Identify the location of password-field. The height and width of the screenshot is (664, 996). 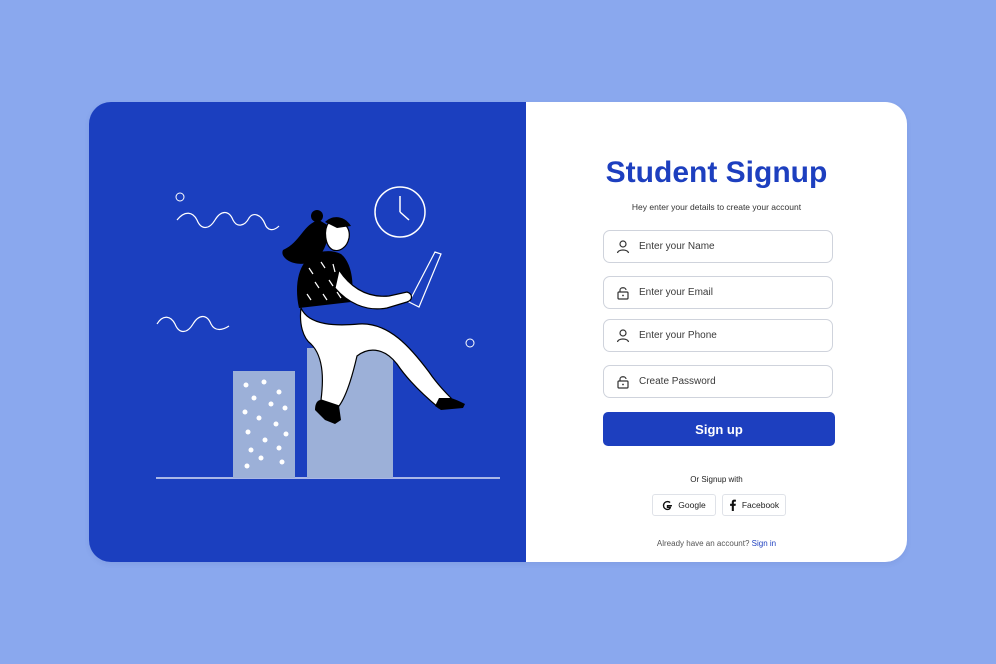
(718, 381).